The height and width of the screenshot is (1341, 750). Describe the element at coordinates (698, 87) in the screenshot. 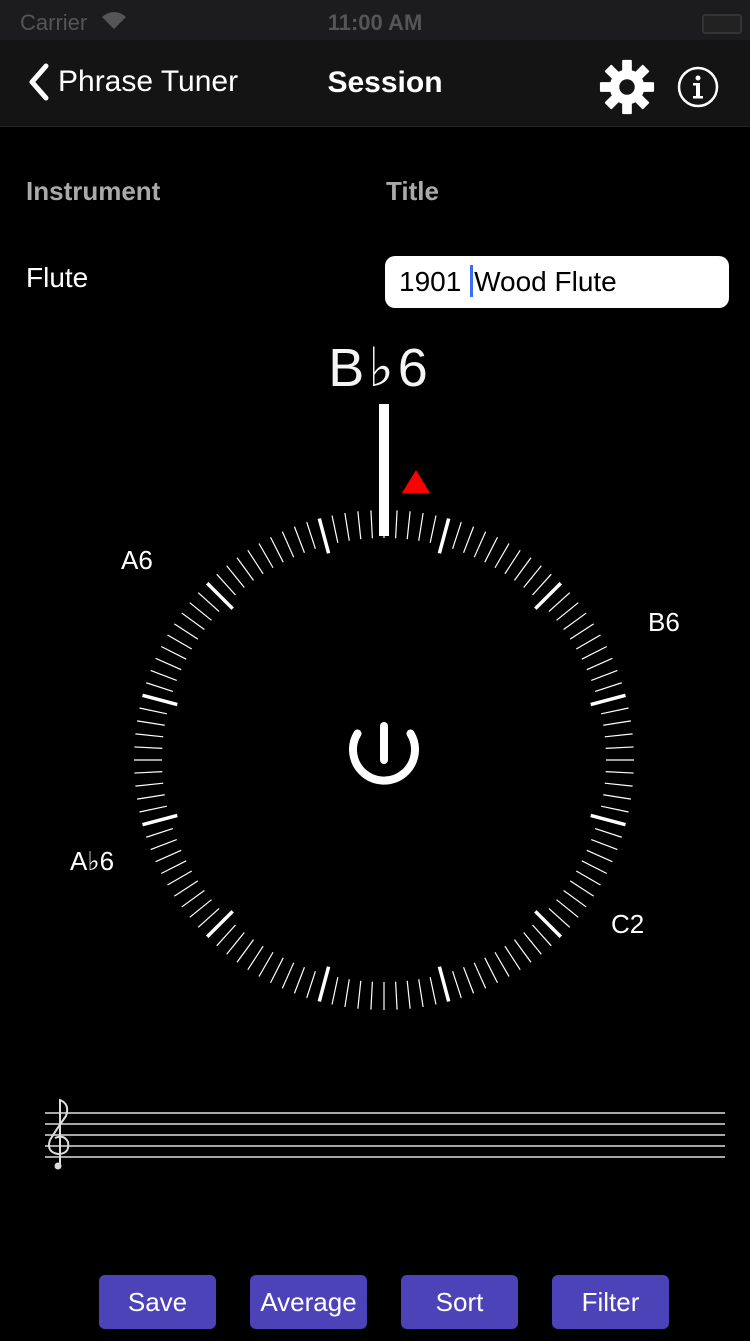

I see `info-icon` at that location.